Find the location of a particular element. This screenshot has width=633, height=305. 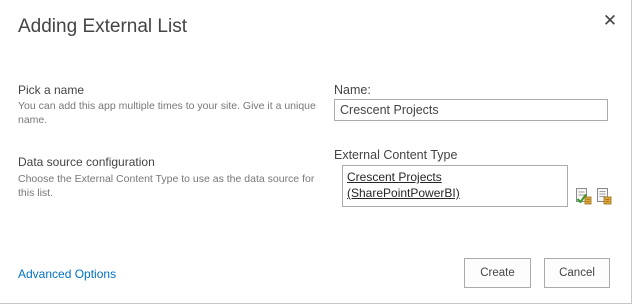

external-content-type-source: (SharePointPowerBI) is located at coordinates (455, 193).